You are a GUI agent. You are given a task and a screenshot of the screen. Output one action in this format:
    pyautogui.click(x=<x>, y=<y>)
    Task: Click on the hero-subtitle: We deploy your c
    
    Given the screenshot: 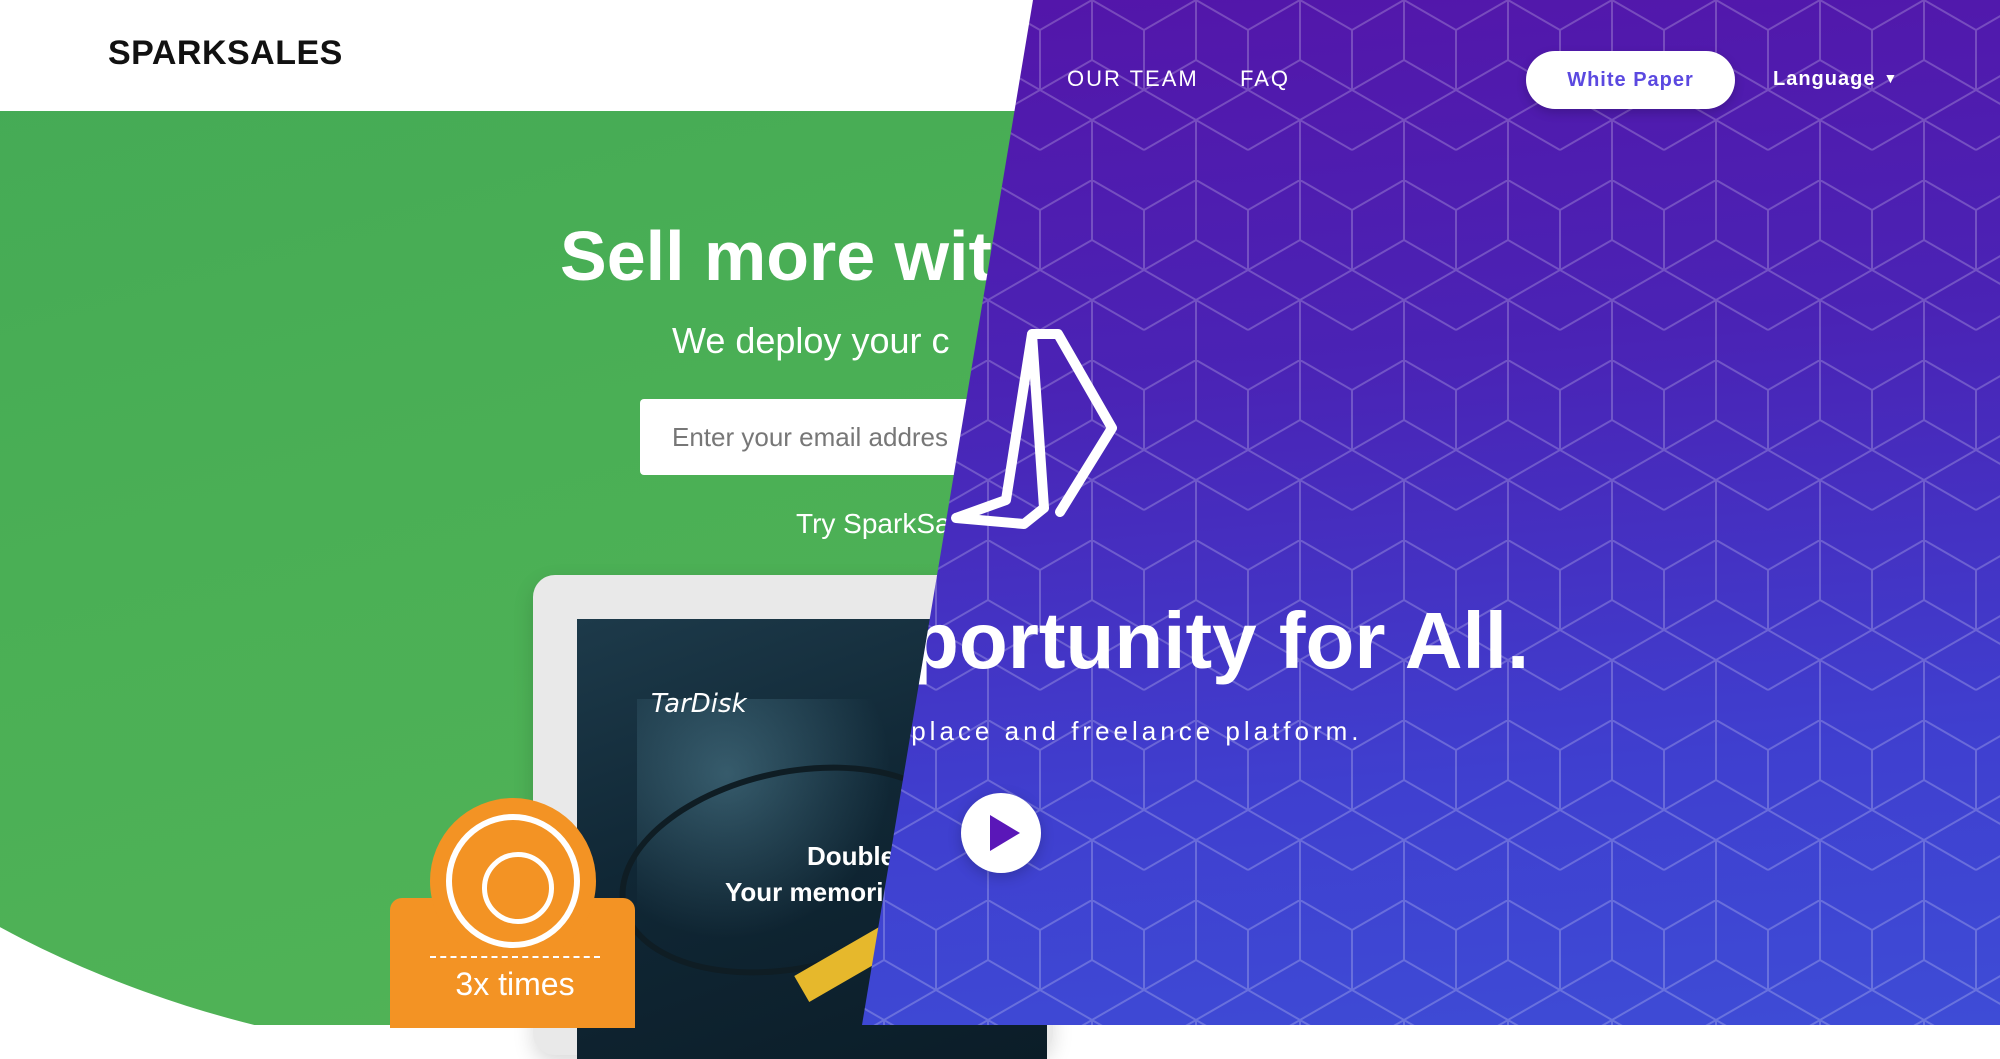 What is the action you would take?
    pyautogui.click(x=811, y=340)
    